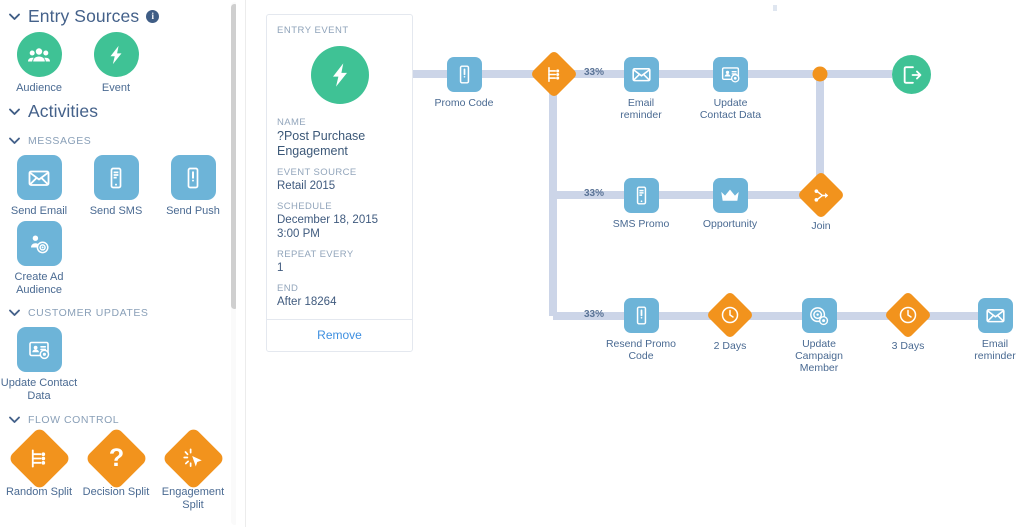 The width and height of the screenshot is (1019, 527). I want to click on flow-node-update-contact-data: Update Contact Data, so click(730, 89).